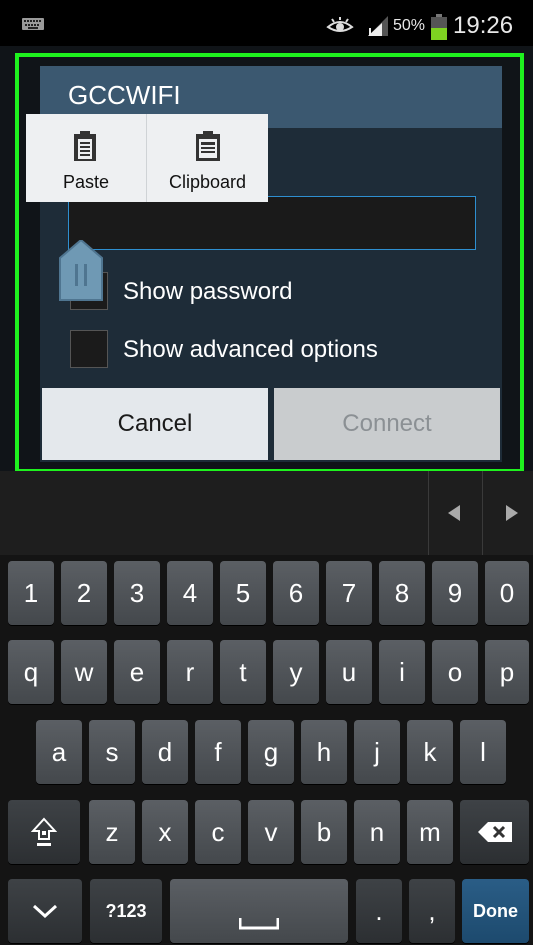 This screenshot has width=533, height=945. Describe the element at coordinates (250, 349) in the screenshot. I see `show-advanced-options-label: Show advanced options` at that location.